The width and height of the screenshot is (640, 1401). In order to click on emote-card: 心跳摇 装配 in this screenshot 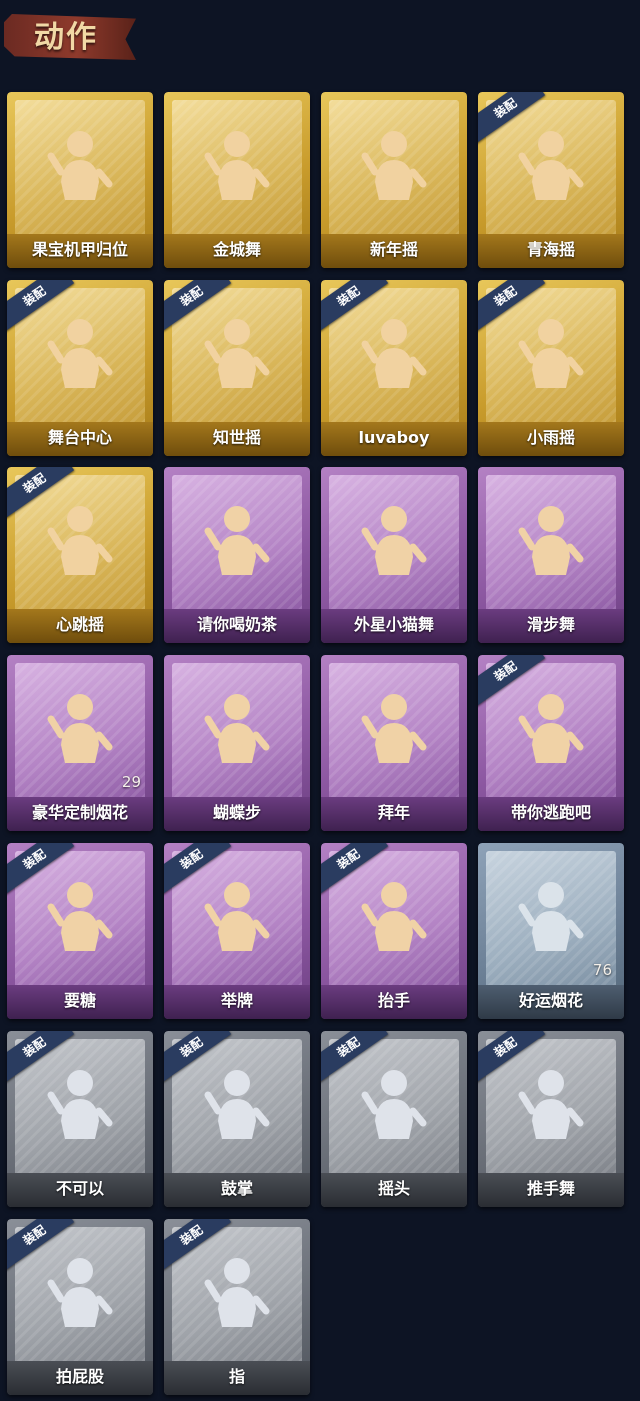, I will do `click(80, 555)`.